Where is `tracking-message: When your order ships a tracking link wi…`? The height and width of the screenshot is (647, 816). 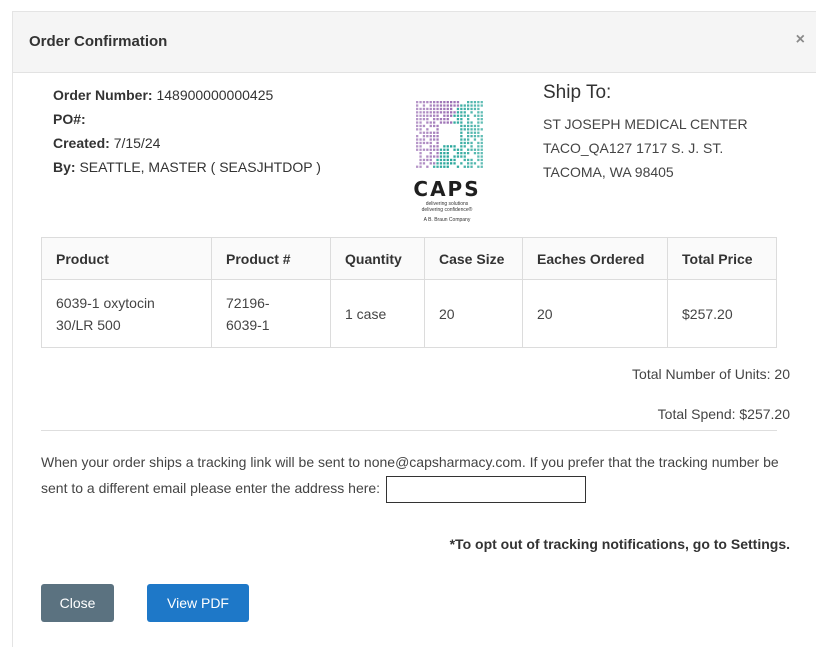
tracking-message: When your order ships a tracking link wi… is located at coordinates (413, 476).